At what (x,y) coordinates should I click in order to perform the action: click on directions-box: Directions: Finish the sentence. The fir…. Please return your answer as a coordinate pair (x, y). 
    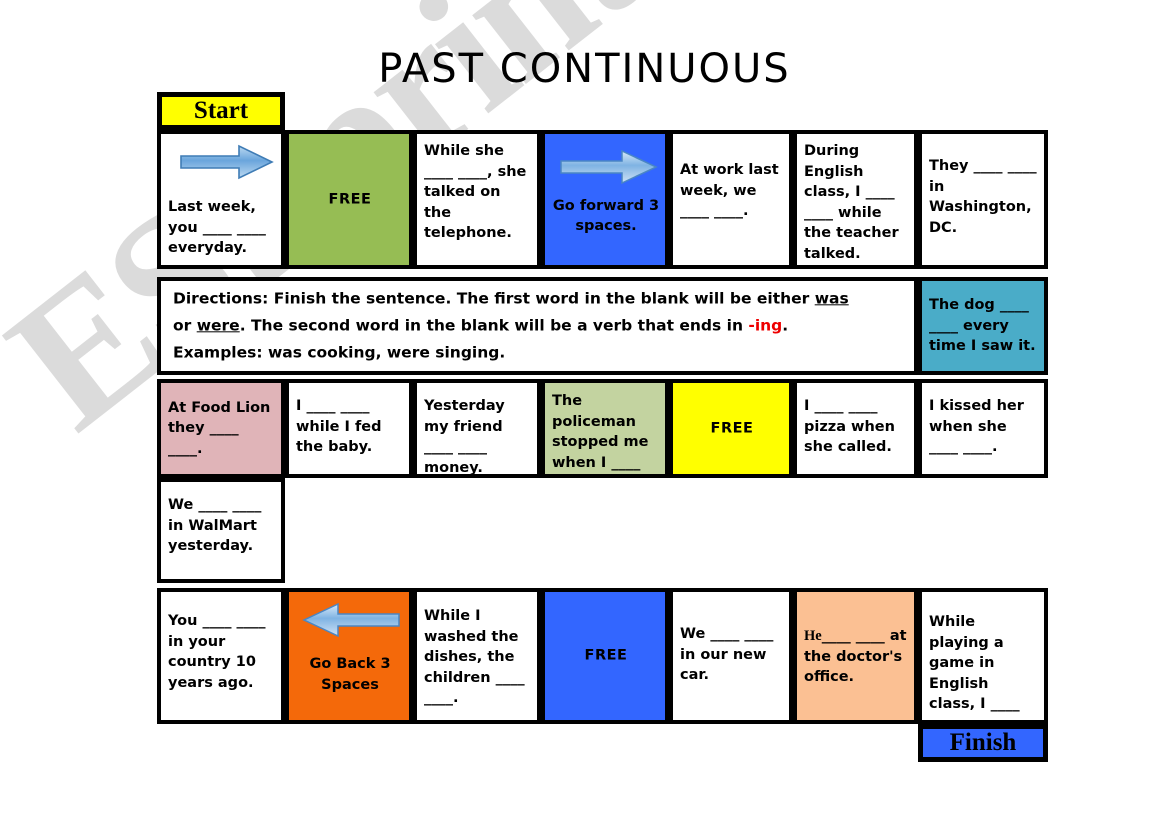
    Looking at the image, I should click on (537, 326).